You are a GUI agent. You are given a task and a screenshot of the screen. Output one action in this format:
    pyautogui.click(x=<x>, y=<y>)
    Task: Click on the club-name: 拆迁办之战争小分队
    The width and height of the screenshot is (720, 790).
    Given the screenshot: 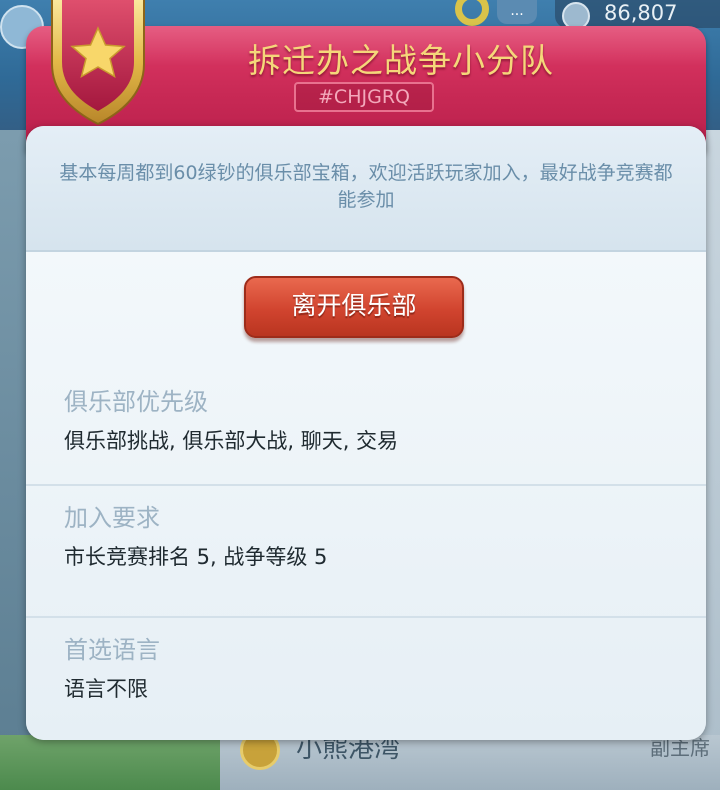 What is the action you would take?
    pyautogui.click(x=401, y=60)
    